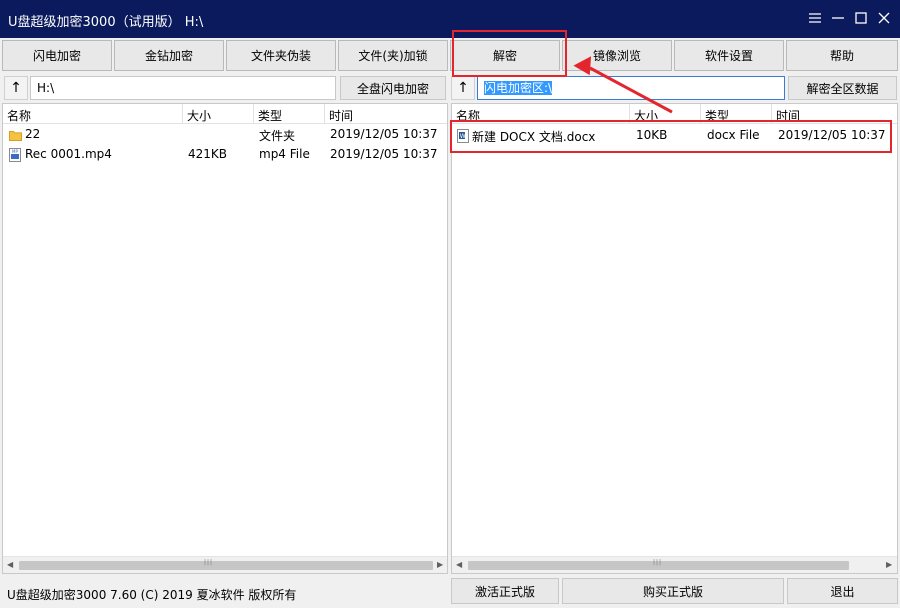  Describe the element at coordinates (463, 88) in the screenshot. I see `right-up-icon: ↑` at that location.